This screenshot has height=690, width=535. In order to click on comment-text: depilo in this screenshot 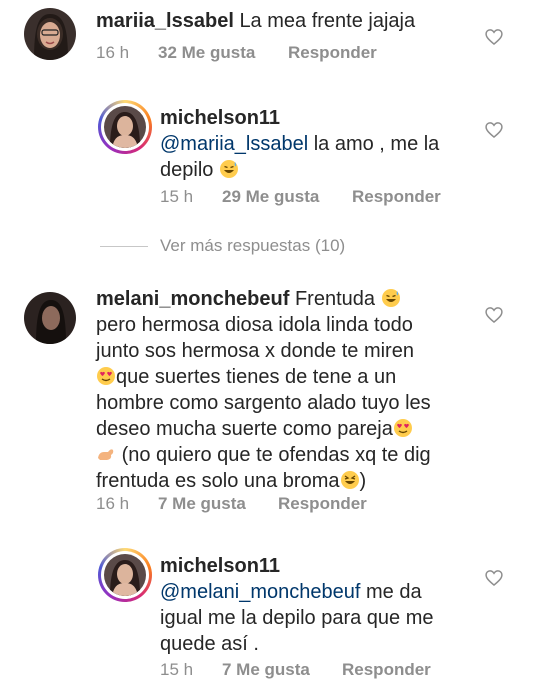, I will do `click(187, 170)`.